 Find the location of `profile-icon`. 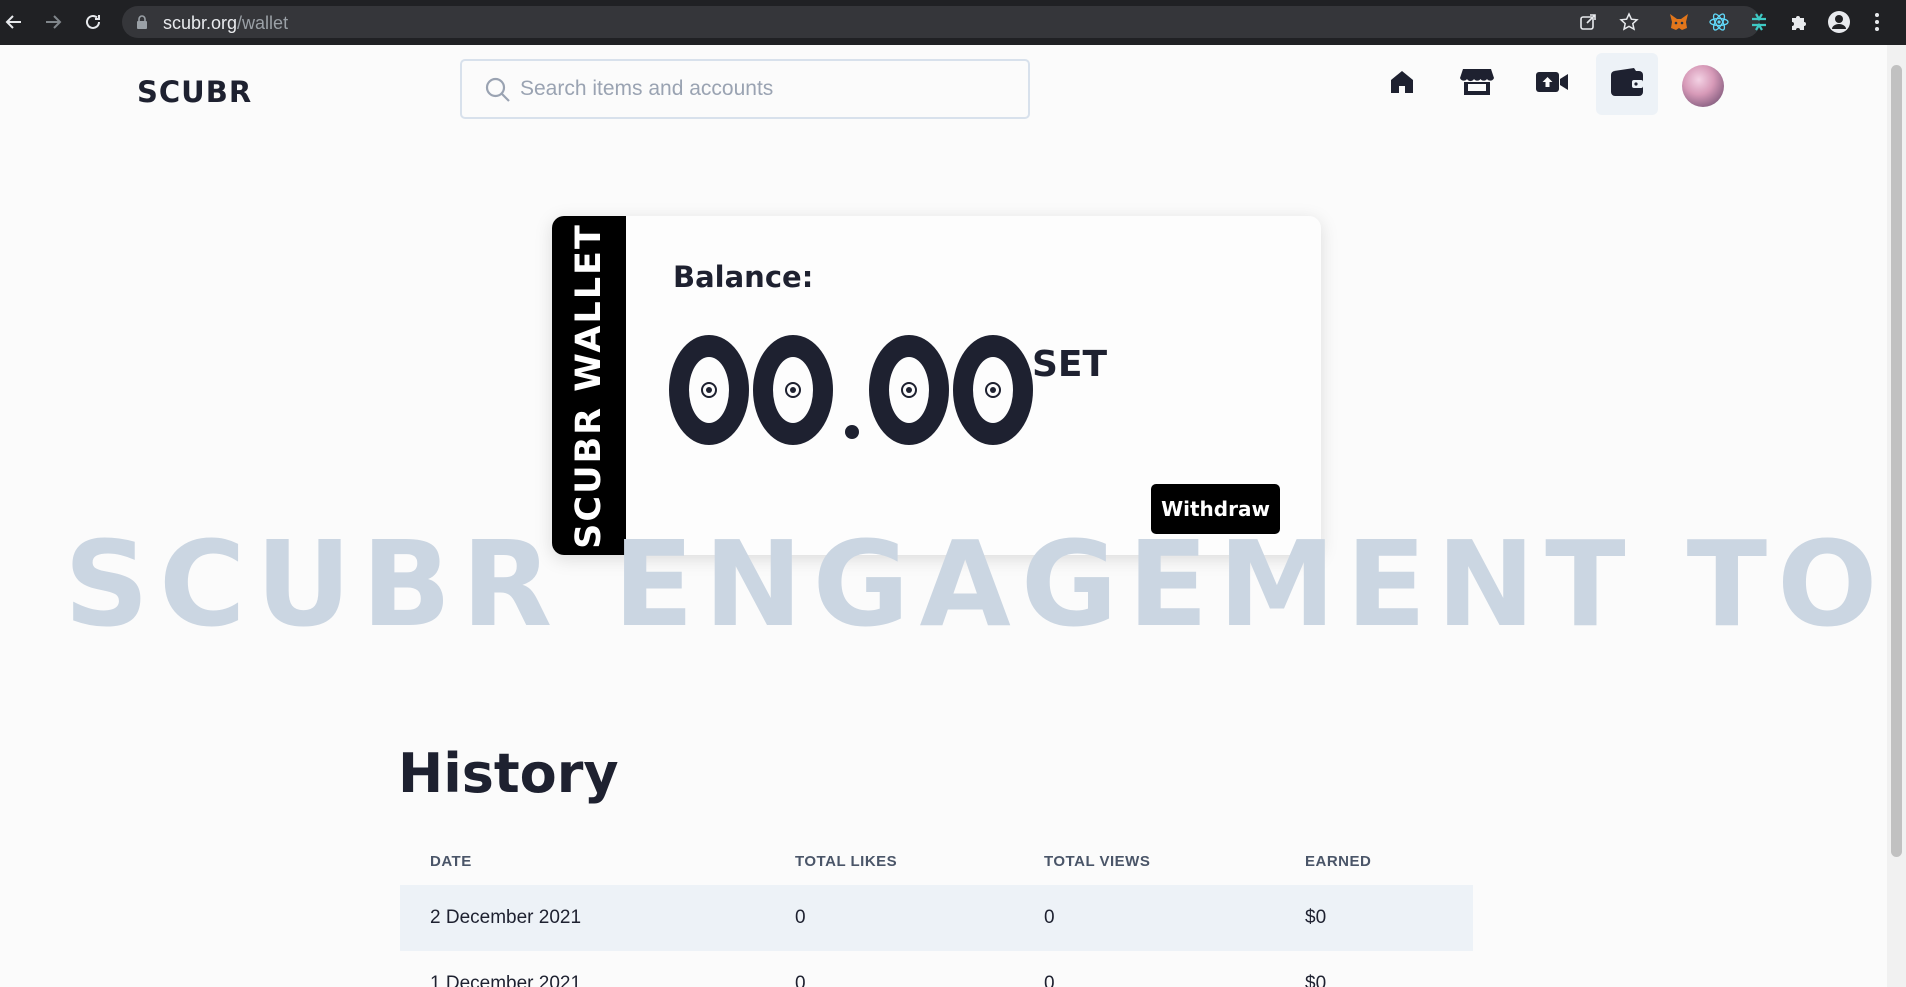

profile-icon is located at coordinates (1839, 22).